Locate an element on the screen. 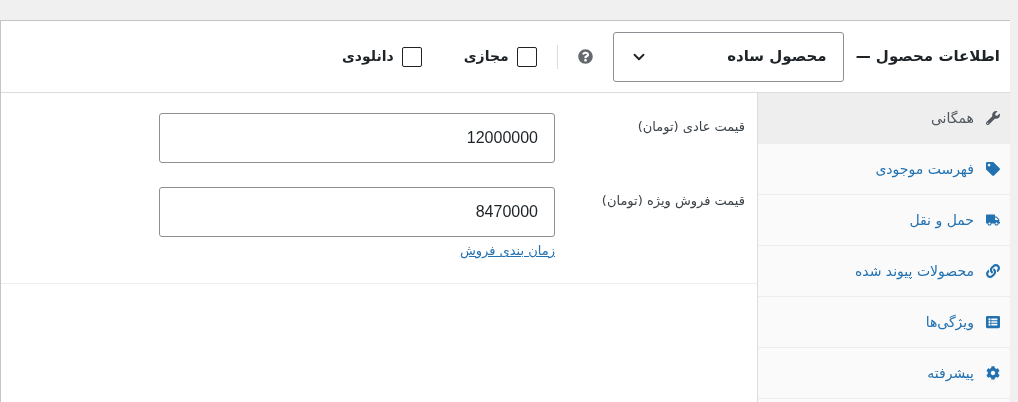  tag-icon is located at coordinates (993, 169).